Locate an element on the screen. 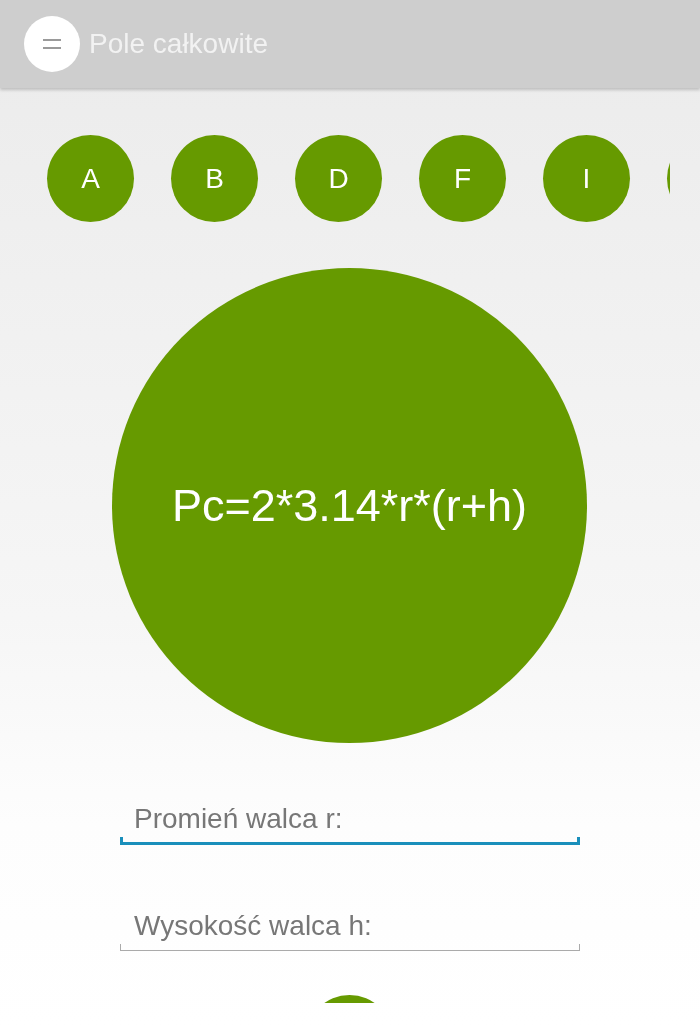  formula-text: Pc=2*3.14*r*(r+h) is located at coordinates (349, 505).